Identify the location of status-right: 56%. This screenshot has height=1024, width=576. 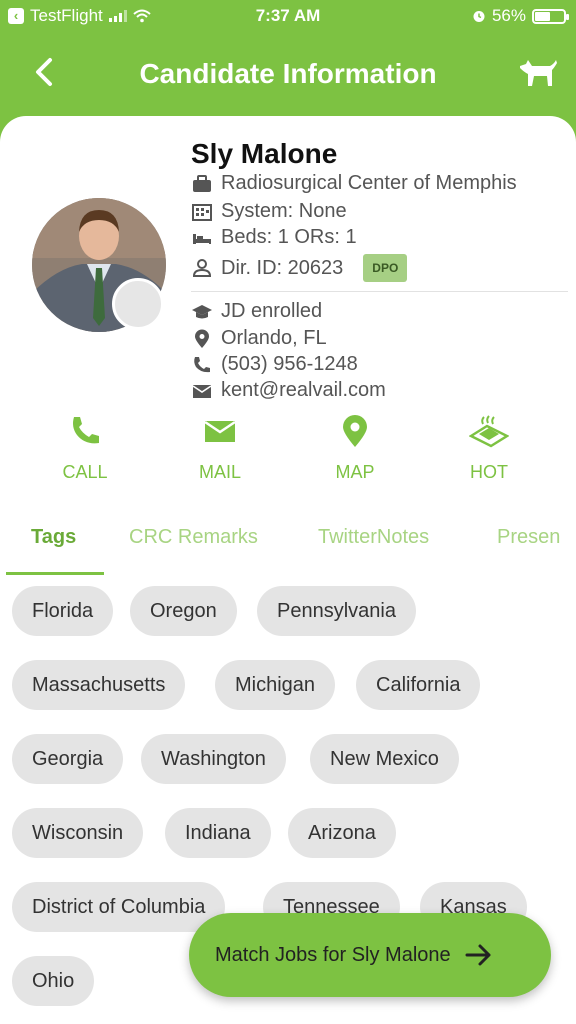
(520, 16).